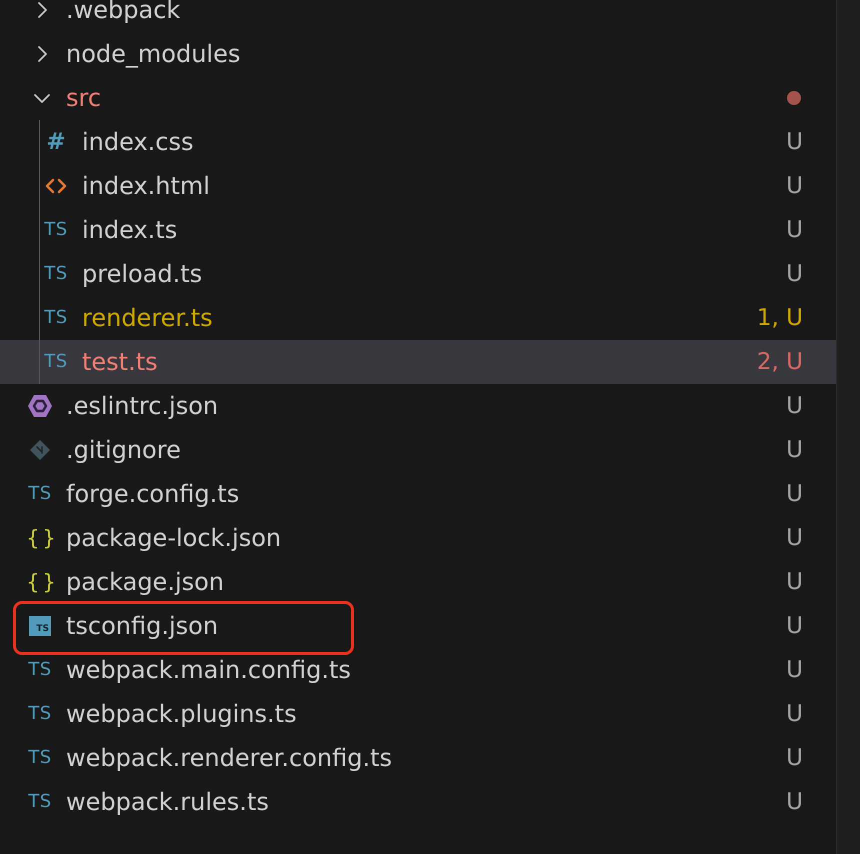  I want to click on ts-square-icon: TS, so click(40, 626).